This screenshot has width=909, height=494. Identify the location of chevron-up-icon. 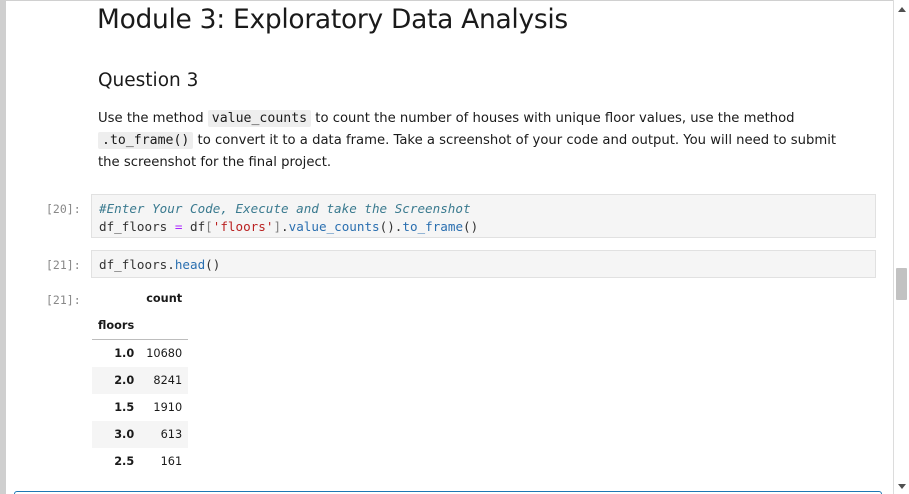
(902, 9).